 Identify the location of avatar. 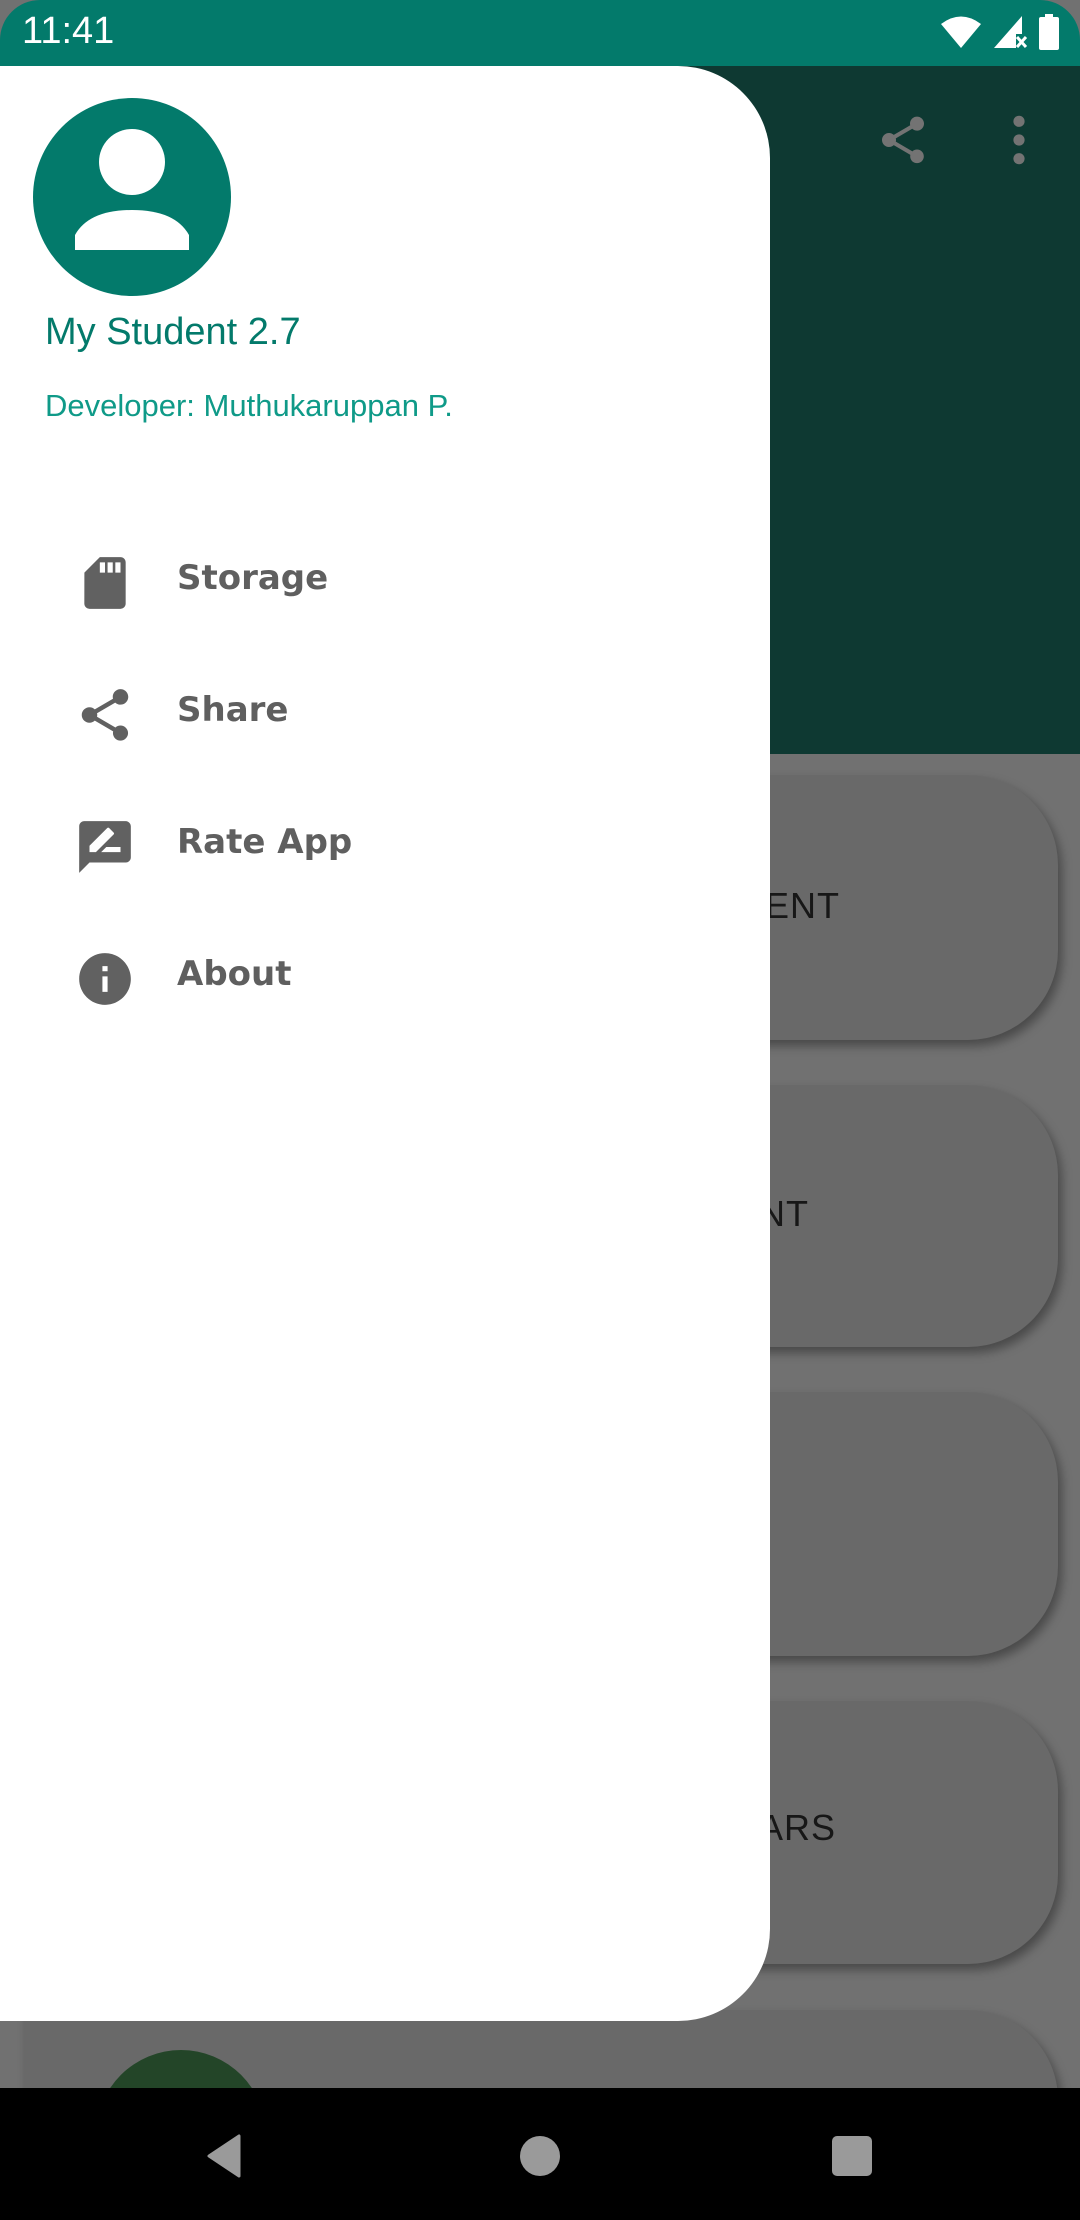
(132, 197).